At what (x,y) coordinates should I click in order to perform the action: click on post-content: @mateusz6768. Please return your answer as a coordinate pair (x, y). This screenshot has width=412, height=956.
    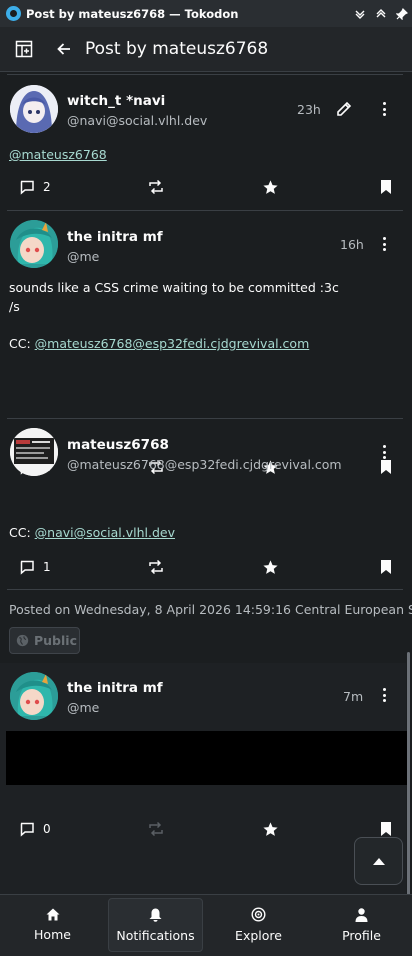
    Looking at the image, I should click on (58, 154).